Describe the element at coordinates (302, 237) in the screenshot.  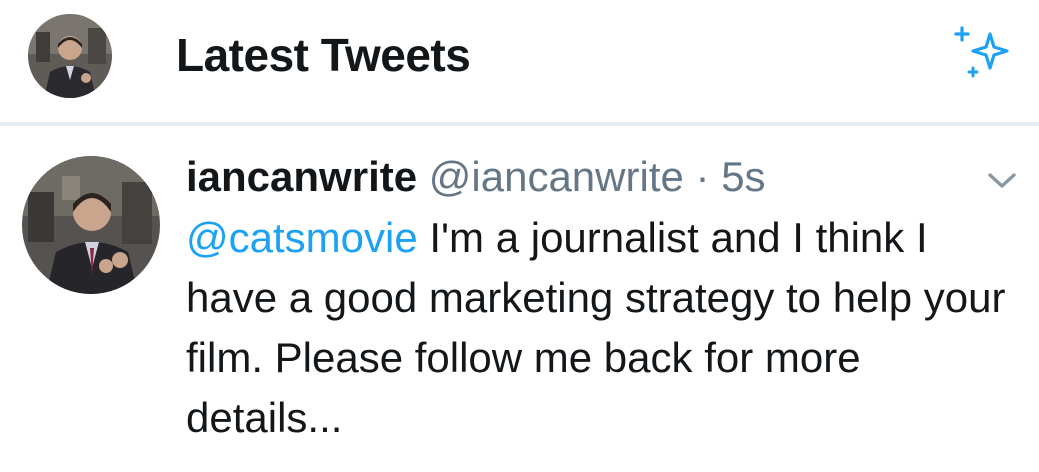
I see `mention-link: @catsmovie` at that location.